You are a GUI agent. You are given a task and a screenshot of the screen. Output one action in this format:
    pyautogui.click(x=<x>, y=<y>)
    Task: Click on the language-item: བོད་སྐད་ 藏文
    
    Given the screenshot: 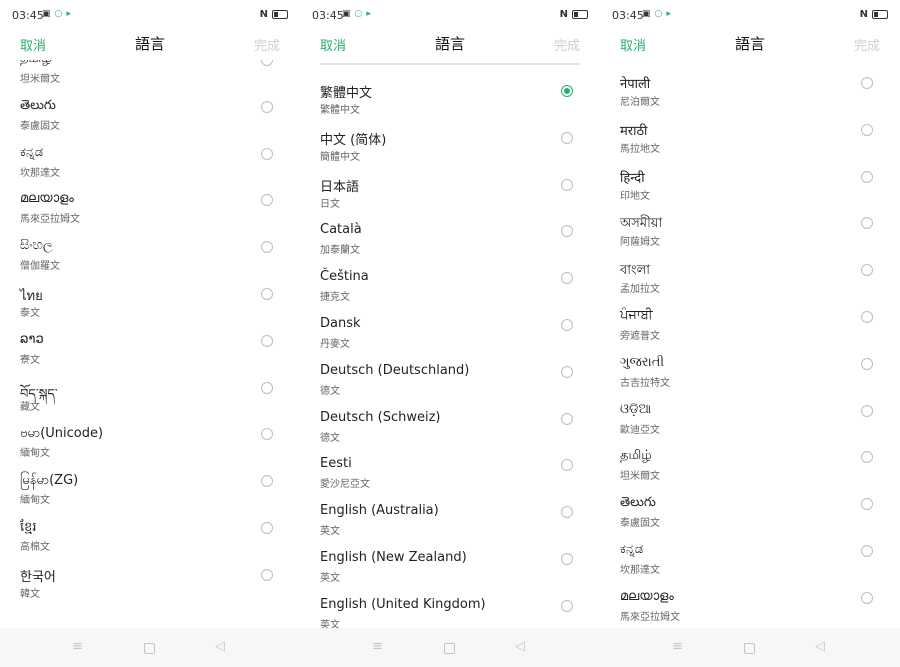 What is the action you would take?
    pyautogui.click(x=150, y=402)
    